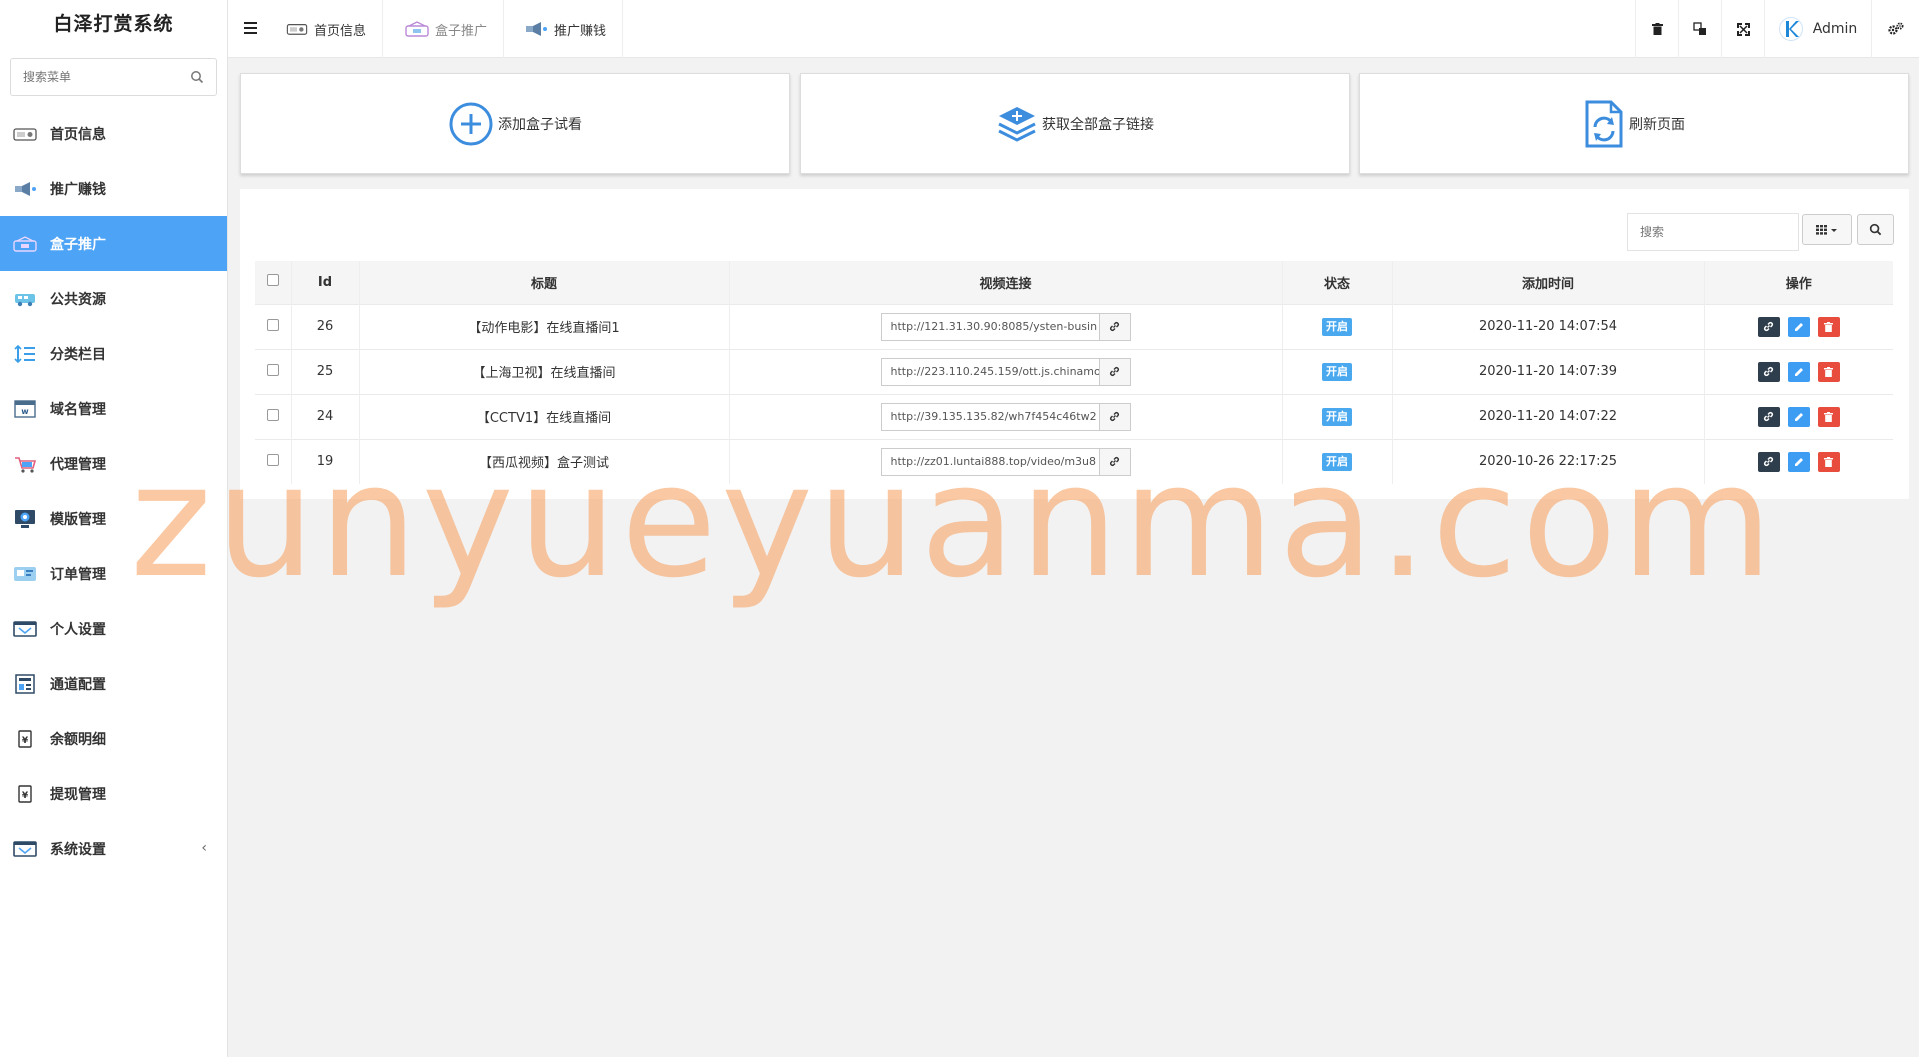 The width and height of the screenshot is (1919, 1057). I want to click on tab-promo: 推广赚钱, so click(566, 29).